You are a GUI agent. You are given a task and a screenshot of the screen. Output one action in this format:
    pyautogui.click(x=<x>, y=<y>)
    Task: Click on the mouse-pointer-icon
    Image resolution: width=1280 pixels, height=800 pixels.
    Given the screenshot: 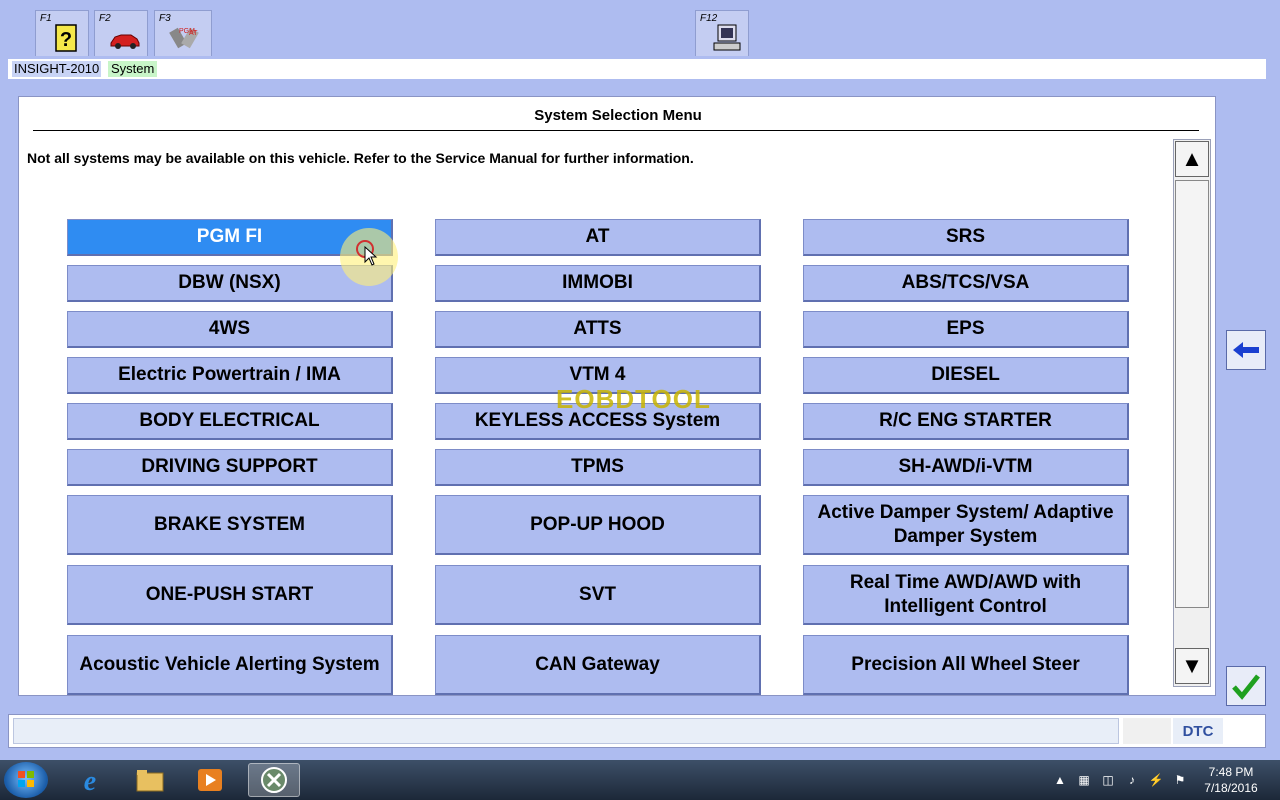 What is the action you would take?
    pyautogui.click(x=371, y=256)
    